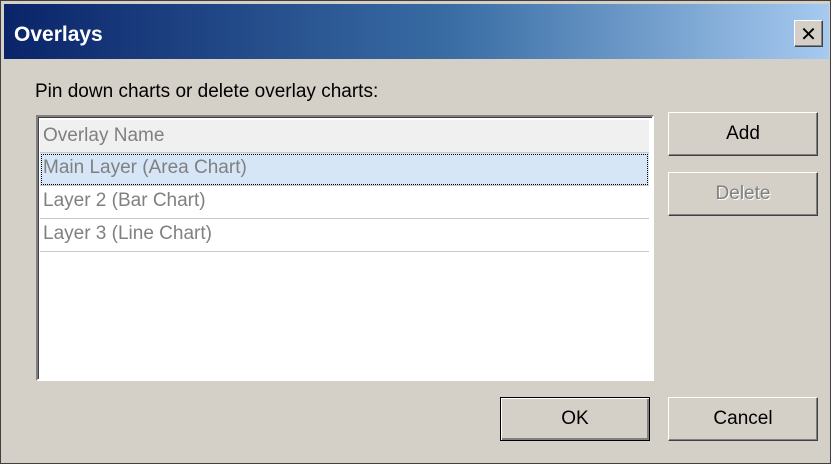 This screenshot has width=833, height=466. Describe the element at coordinates (127, 233) in the screenshot. I see `list-item-label: Layer 3 (Line Chart)` at that location.